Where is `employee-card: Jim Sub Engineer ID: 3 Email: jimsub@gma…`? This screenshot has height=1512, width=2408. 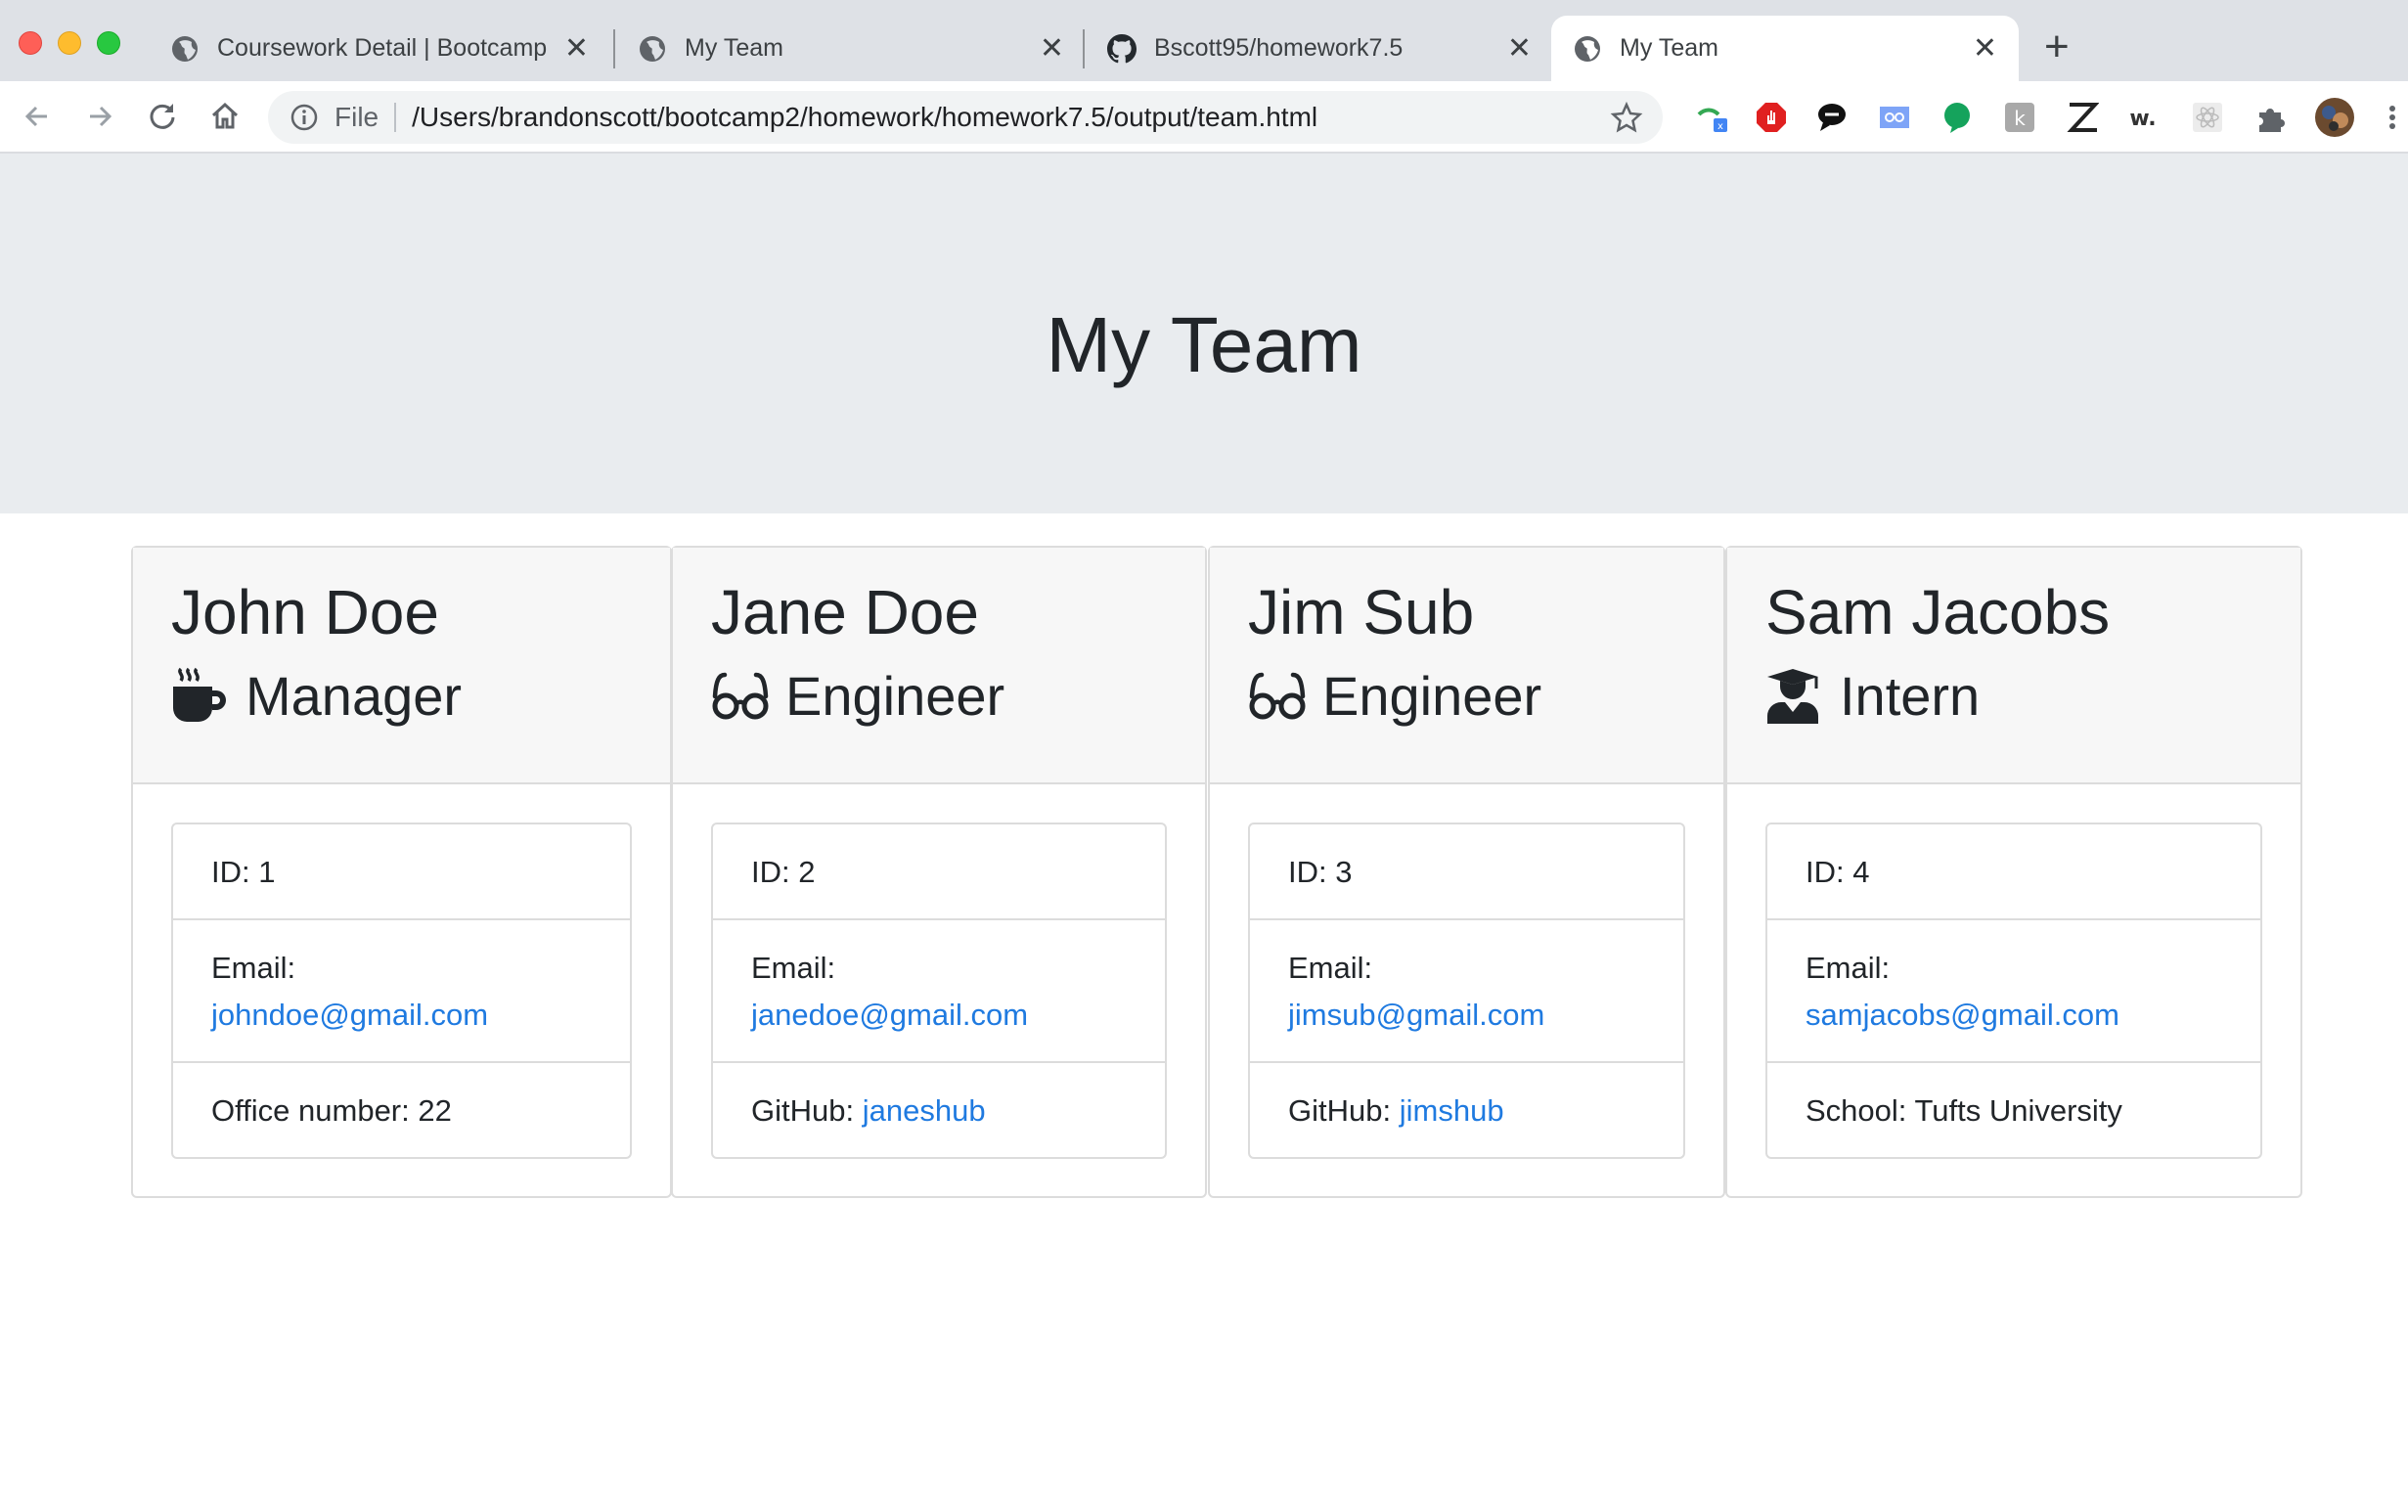 employee-card: Jim Sub Engineer ID: 3 Email: jimsub@gma… is located at coordinates (1467, 872).